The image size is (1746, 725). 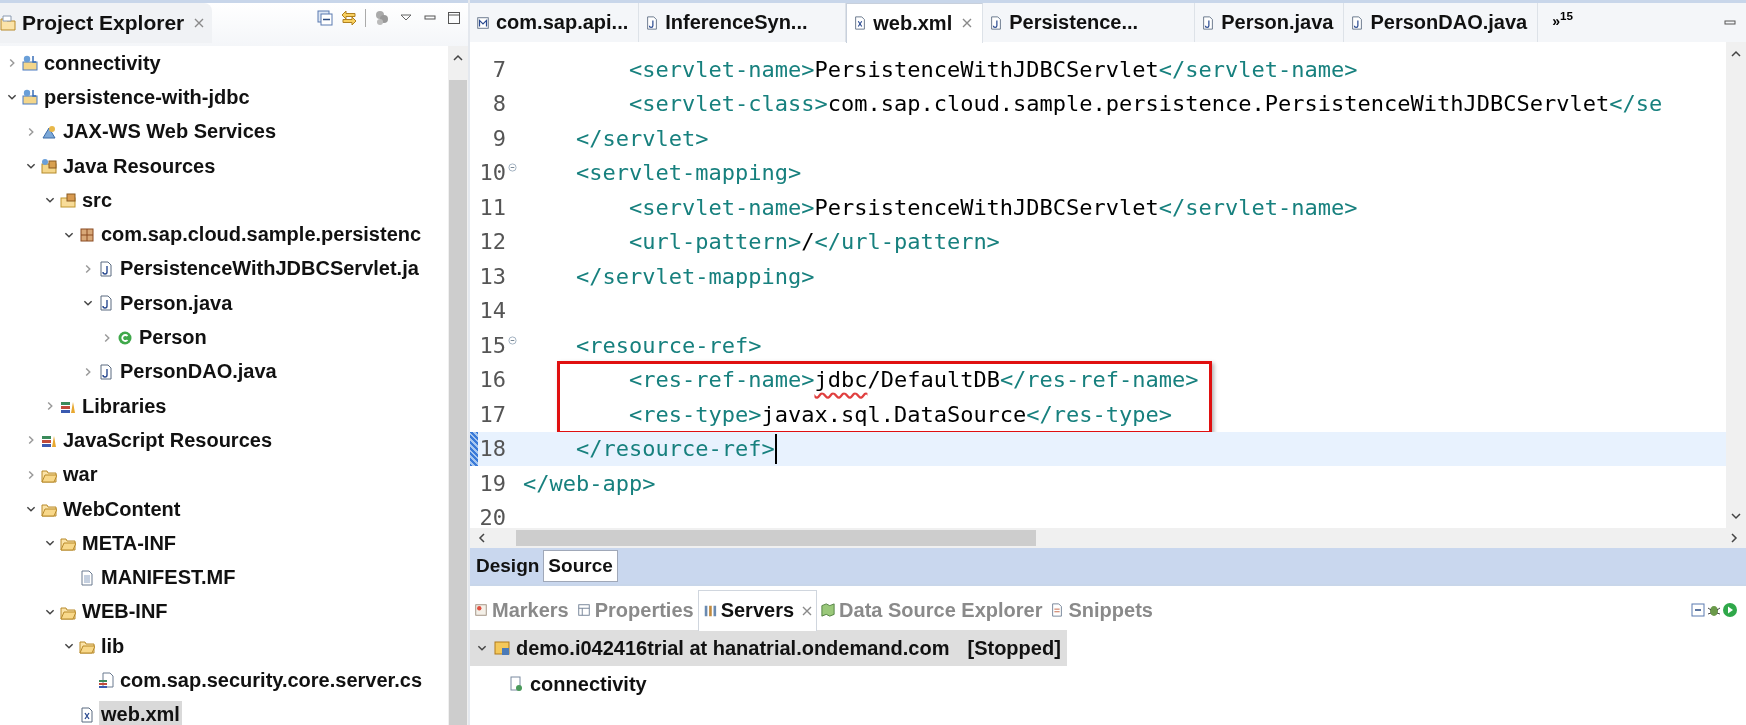 What do you see at coordinates (1108, 538) in the screenshot?
I see `horizontal-scrollbar` at bounding box center [1108, 538].